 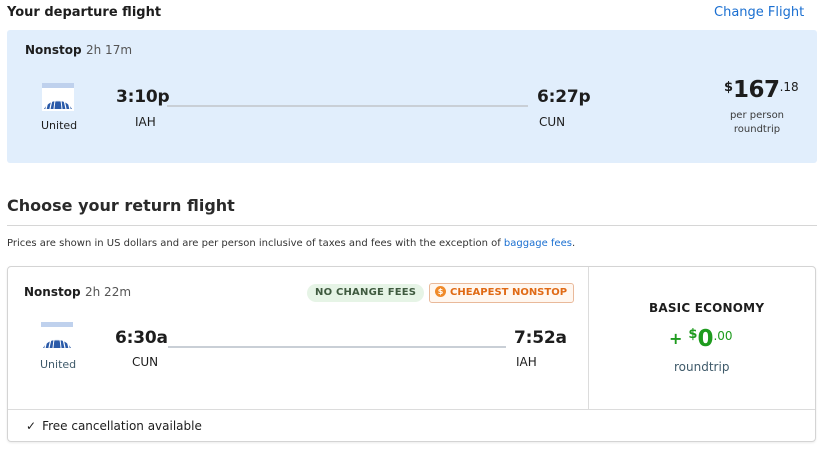 I want to click on departure-price-note-2: roundtrip, so click(x=757, y=129).